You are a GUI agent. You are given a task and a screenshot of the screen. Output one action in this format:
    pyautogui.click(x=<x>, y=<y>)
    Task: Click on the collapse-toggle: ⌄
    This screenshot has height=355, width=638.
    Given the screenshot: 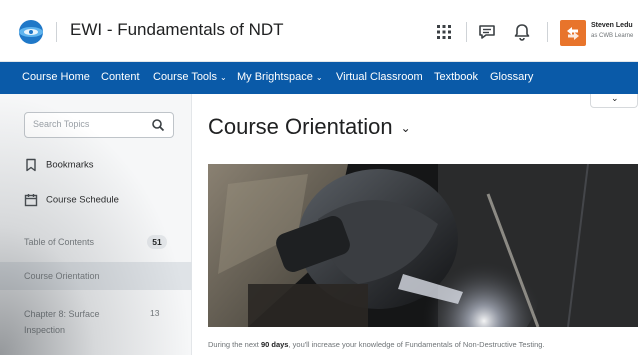 What is the action you would take?
    pyautogui.click(x=614, y=100)
    